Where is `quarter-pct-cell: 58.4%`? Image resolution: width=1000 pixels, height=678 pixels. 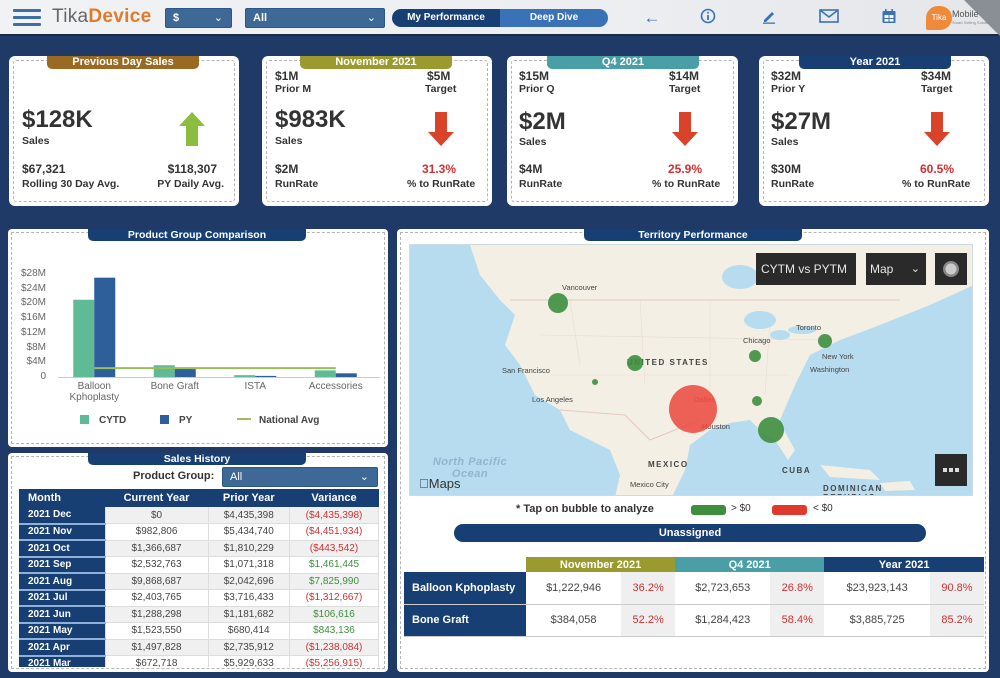
quarter-pct-cell: 58.4% is located at coordinates (797, 620).